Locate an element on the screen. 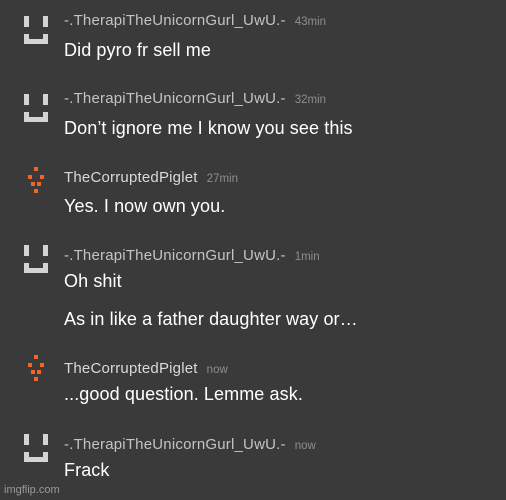  timestamp: 32min is located at coordinates (310, 100).